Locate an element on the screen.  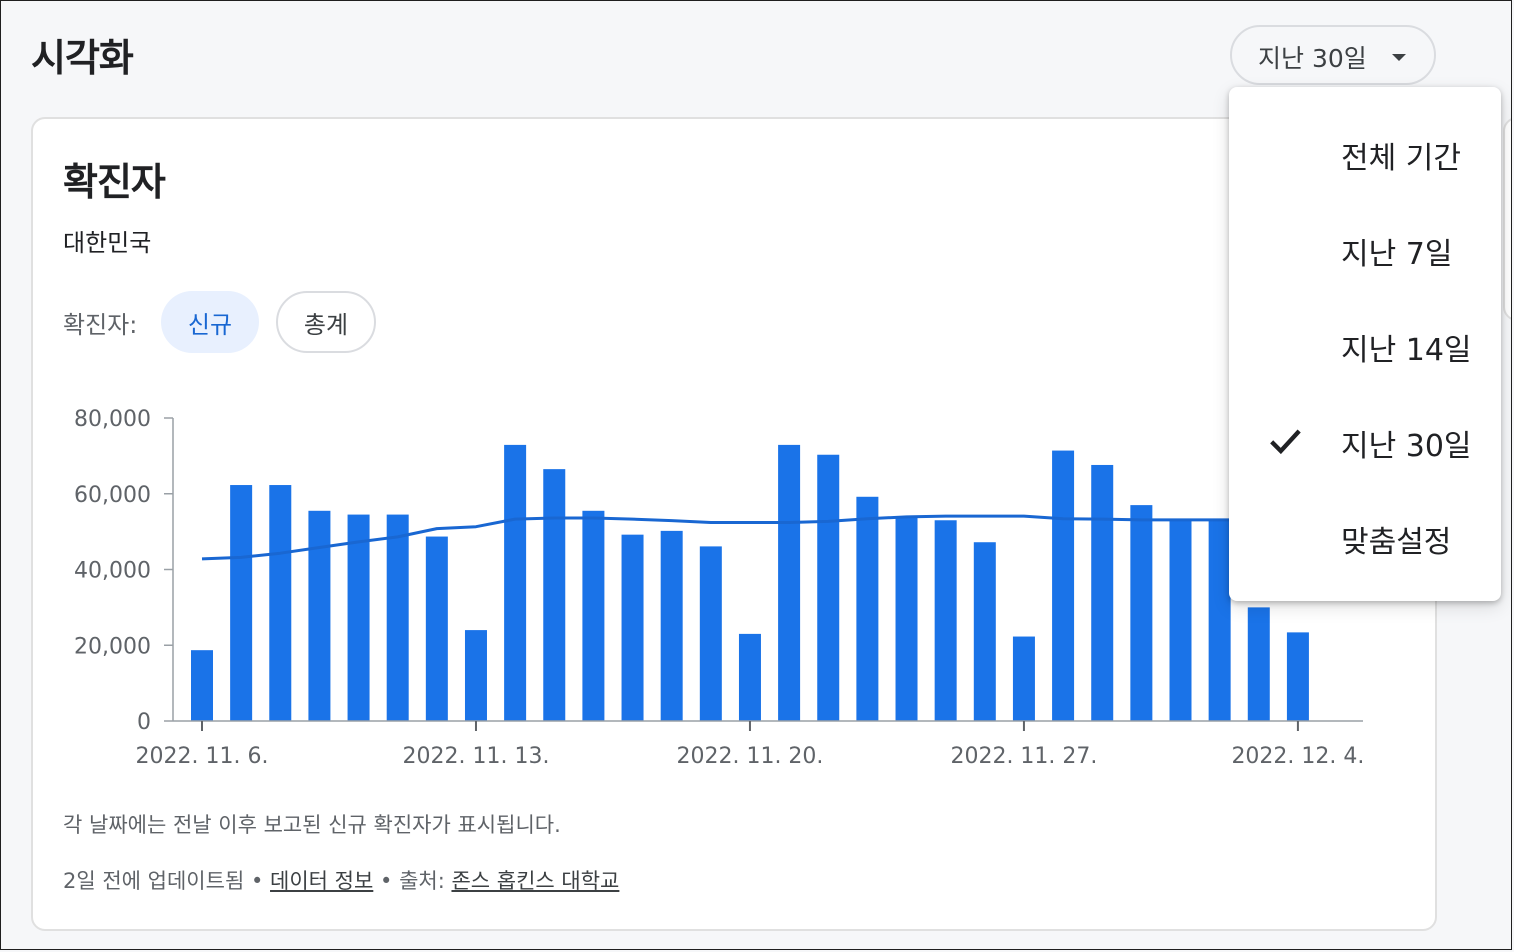
caret-down-icon is located at coordinates (1399, 57).